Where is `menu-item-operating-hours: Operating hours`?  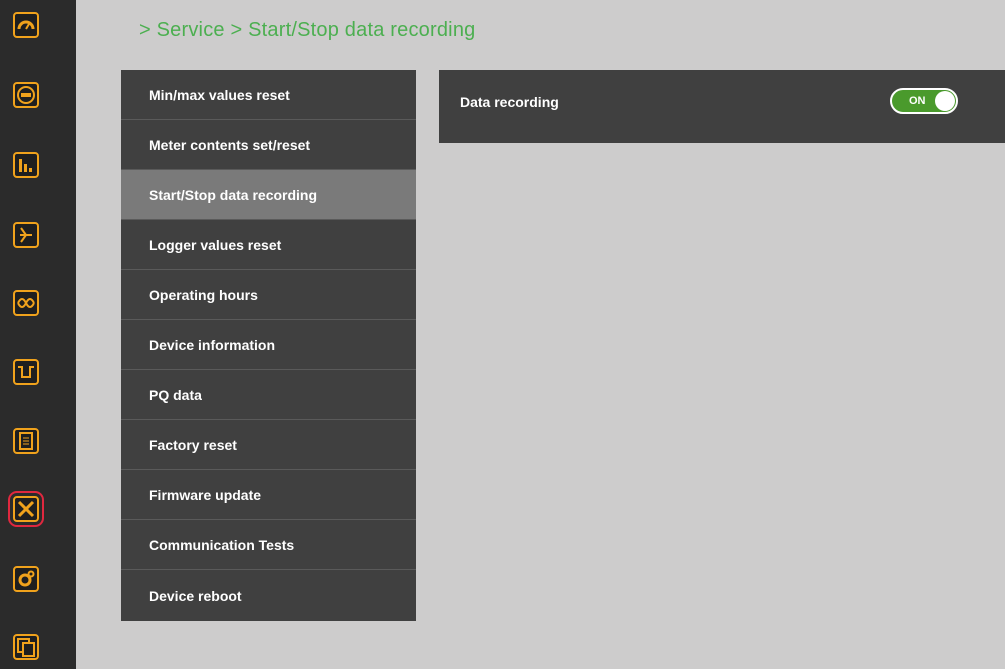 menu-item-operating-hours: Operating hours is located at coordinates (268, 295).